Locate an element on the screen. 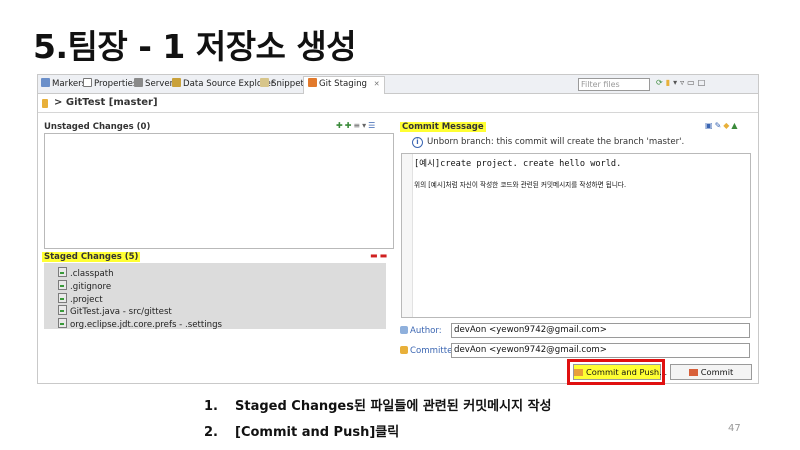  staged-changes-title-text: Staged Changes (5) is located at coordinates (91, 257).